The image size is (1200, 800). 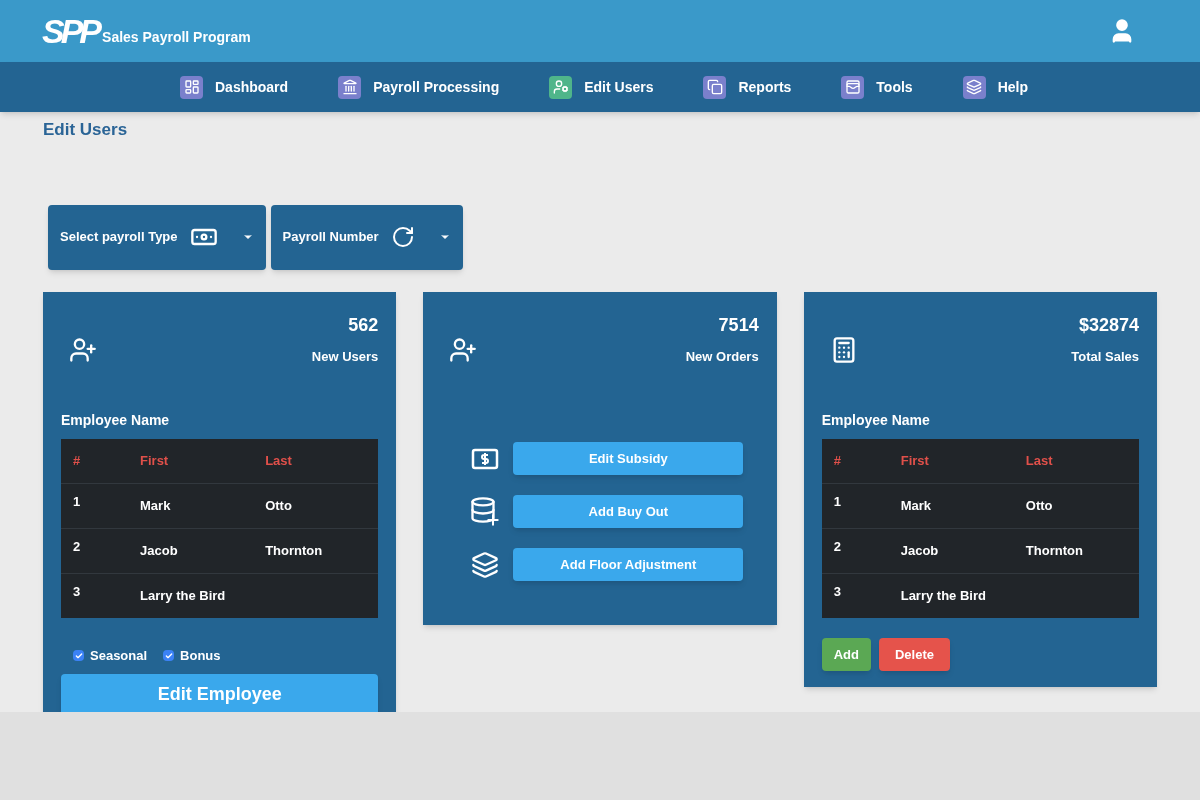 What do you see at coordinates (877, 87) in the screenshot?
I see `nav-item: Tools` at bounding box center [877, 87].